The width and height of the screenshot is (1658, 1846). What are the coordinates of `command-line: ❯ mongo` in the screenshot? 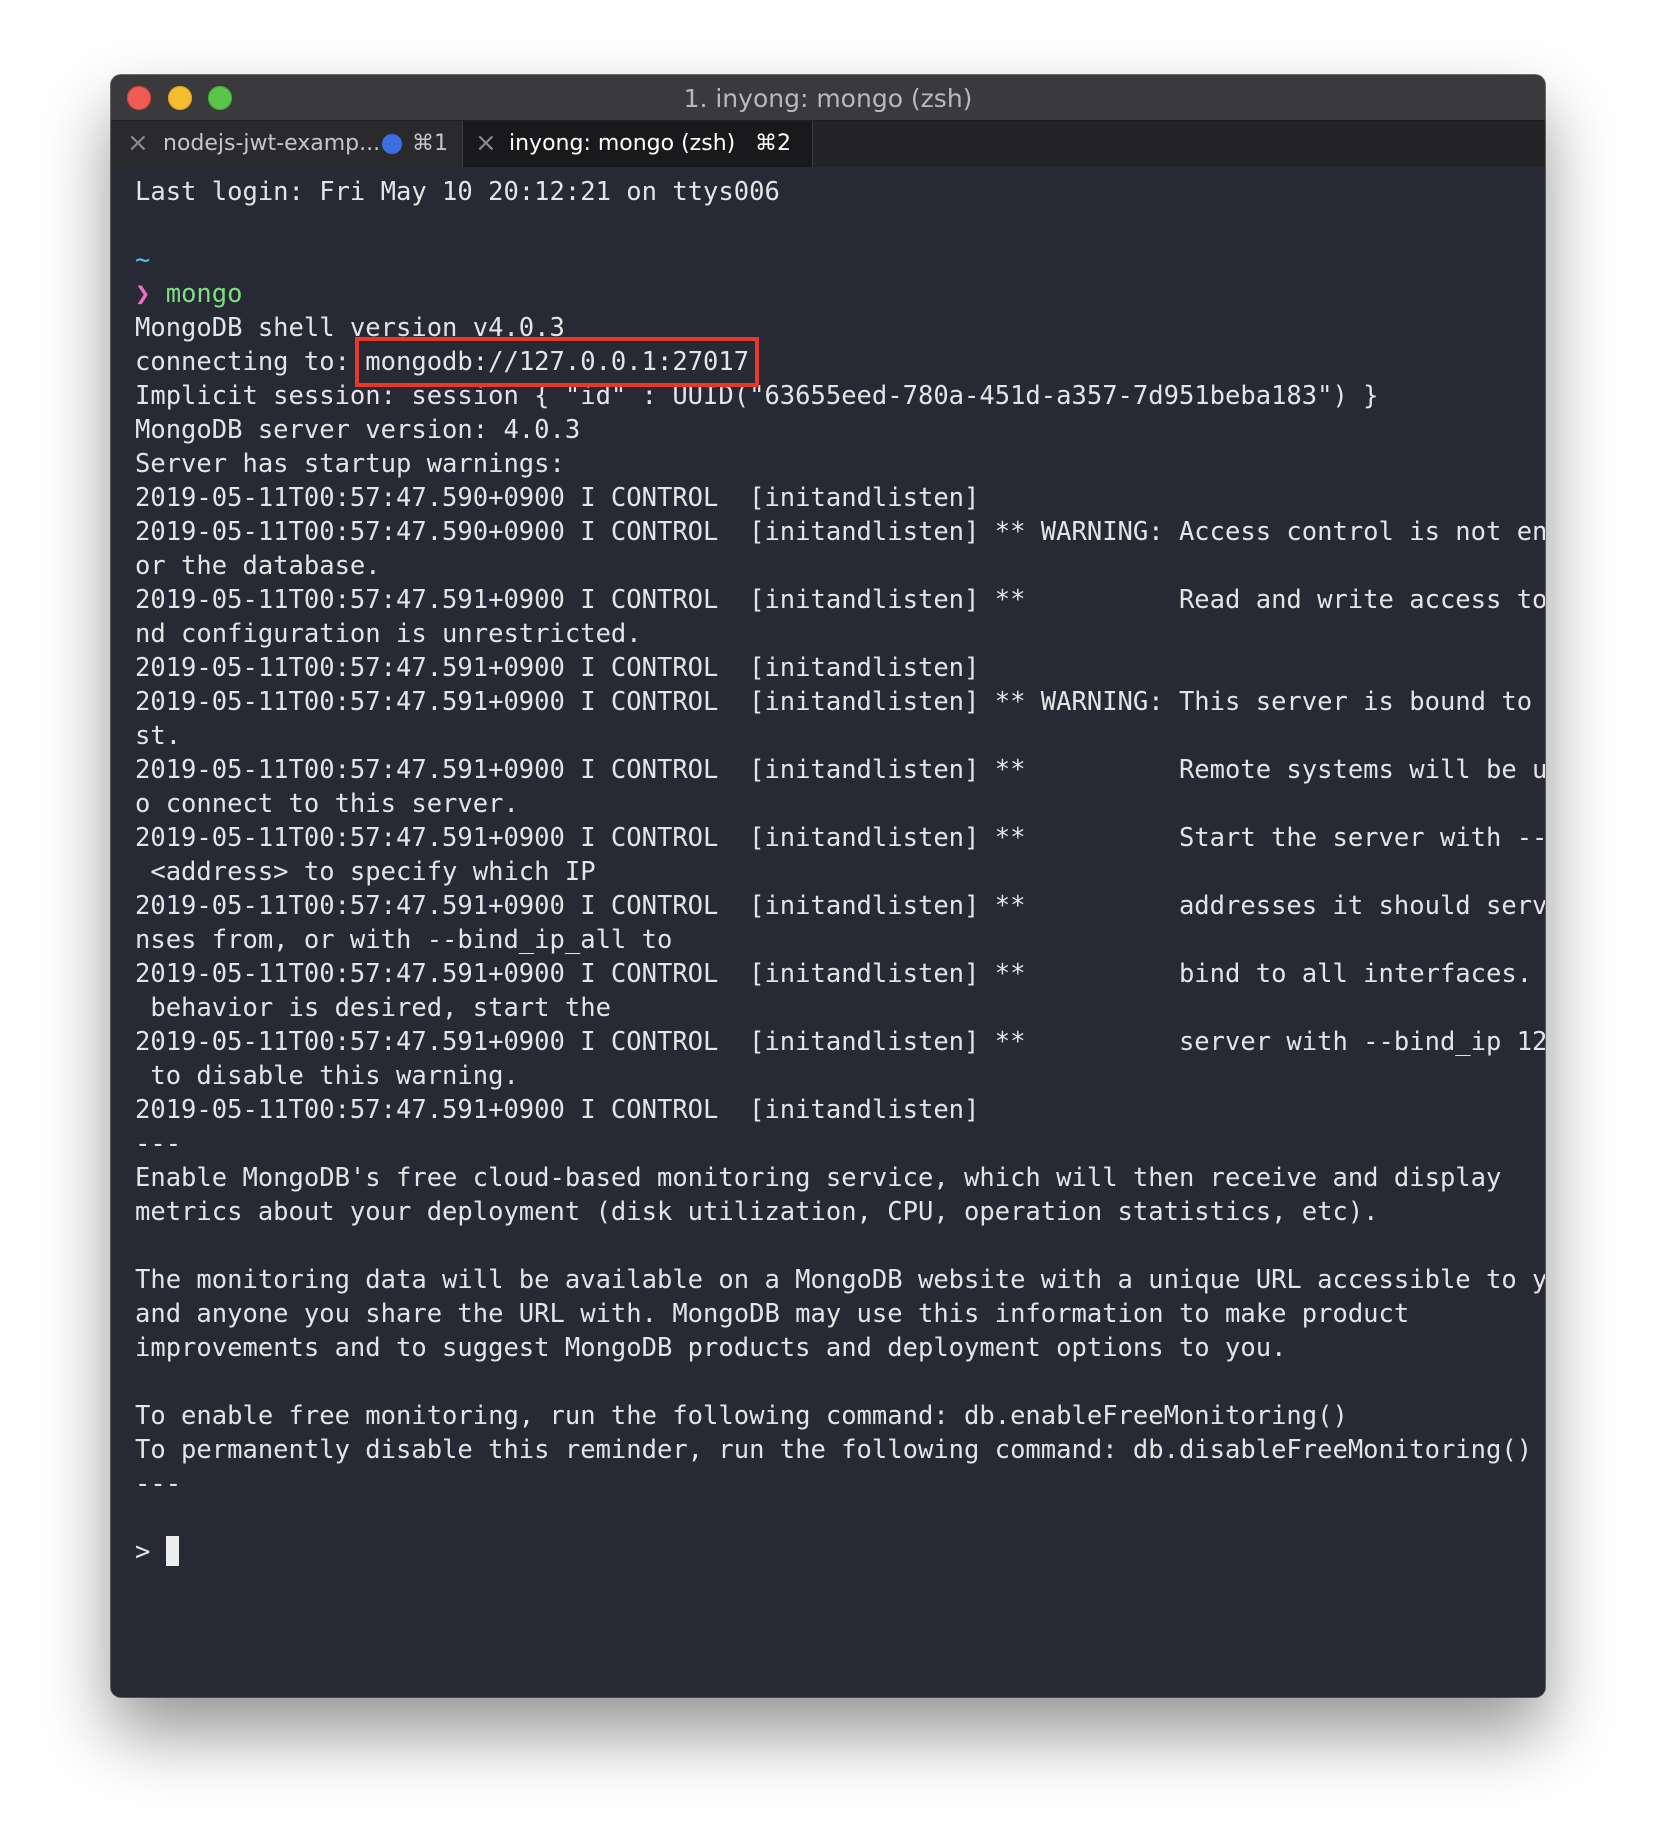 It's located at (840, 294).